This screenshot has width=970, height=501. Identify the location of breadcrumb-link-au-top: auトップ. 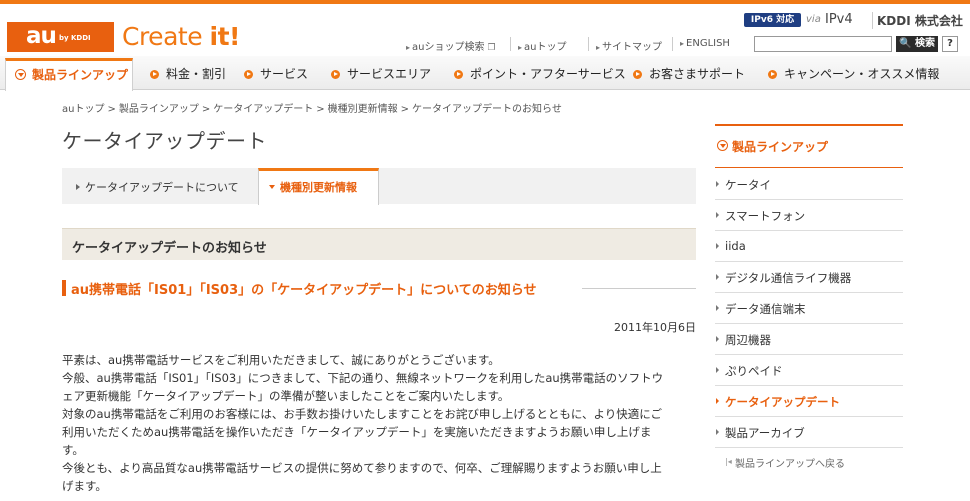
(83, 109).